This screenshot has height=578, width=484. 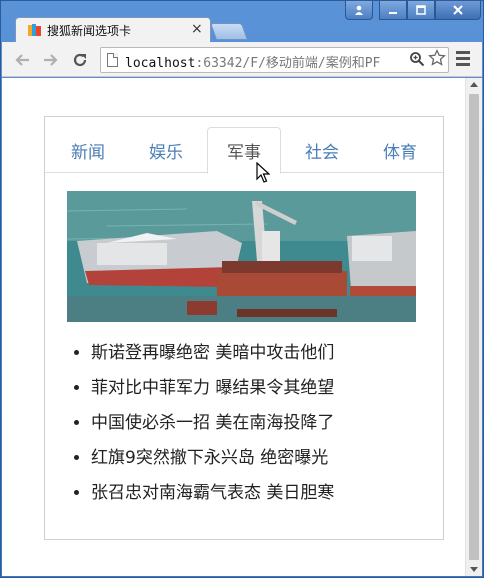 What do you see at coordinates (80, 60) in the screenshot?
I see `reload-icon` at bounding box center [80, 60].